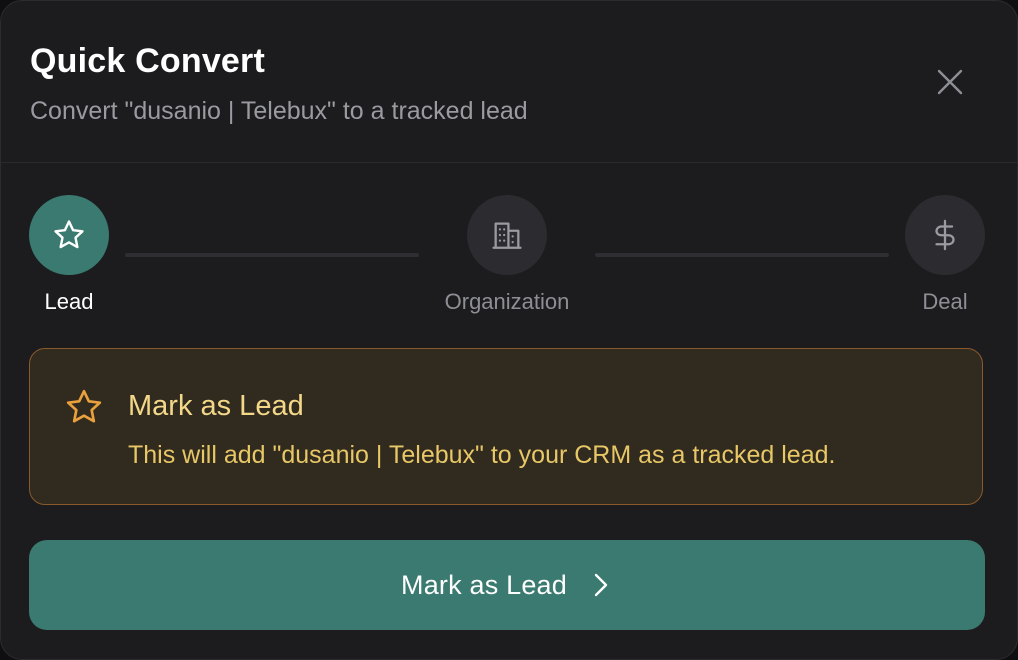 The width and height of the screenshot is (1018, 660). Describe the element at coordinates (945, 301) in the screenshot. I see `step-label-deal: Deal` at that location.